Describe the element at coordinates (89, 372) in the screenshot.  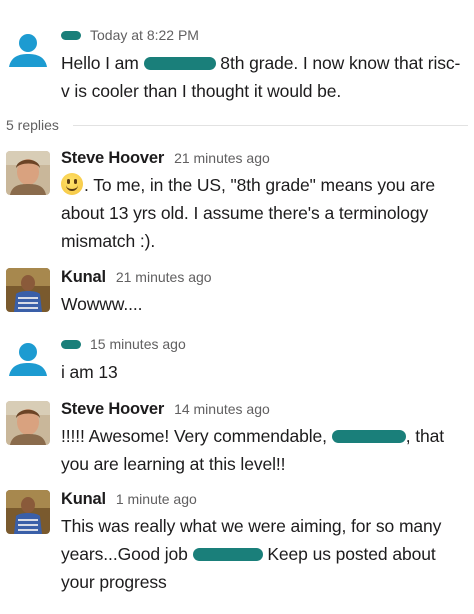
I see `message-text: i am 13` at that location.